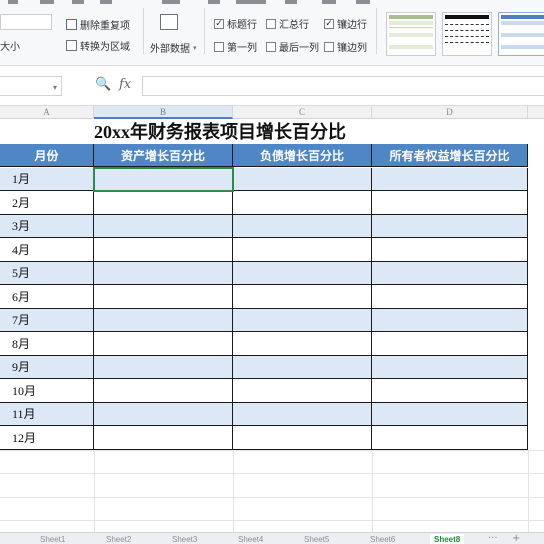  Describe the element at coordinates (118, 539) in the screenshot. I see `sheet-tab: Sheet2` at that location.